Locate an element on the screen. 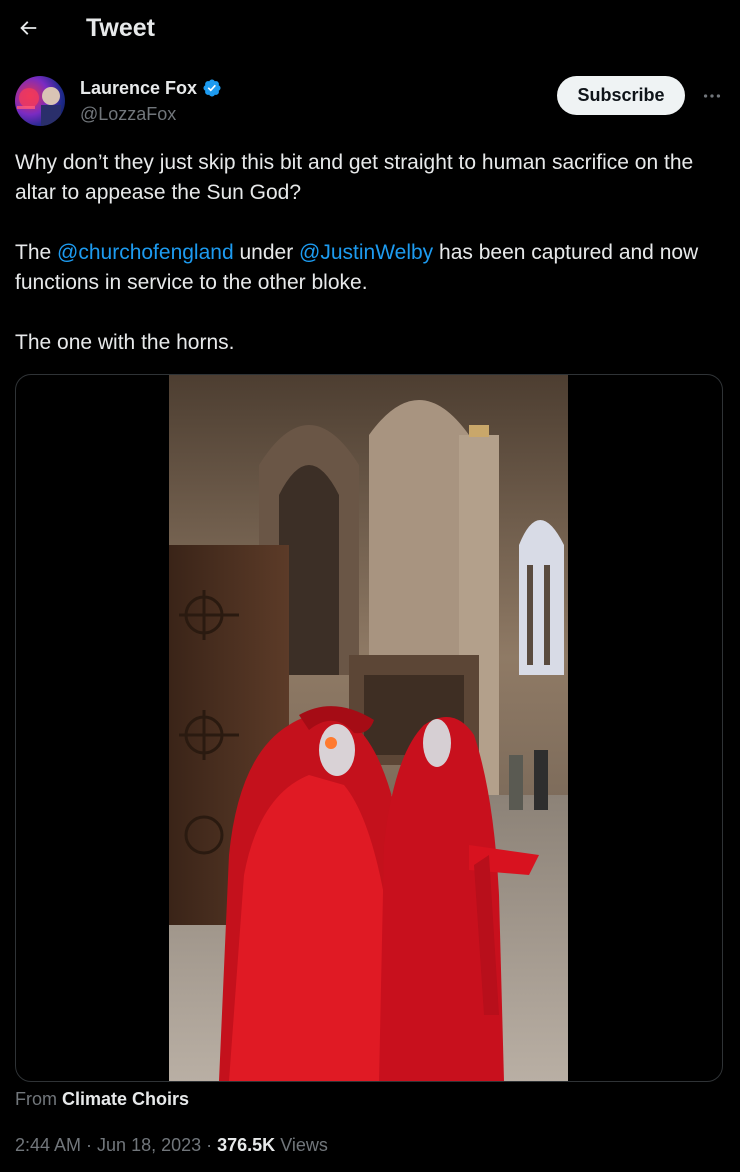  avatar-image is located at coordinates (39, 106).